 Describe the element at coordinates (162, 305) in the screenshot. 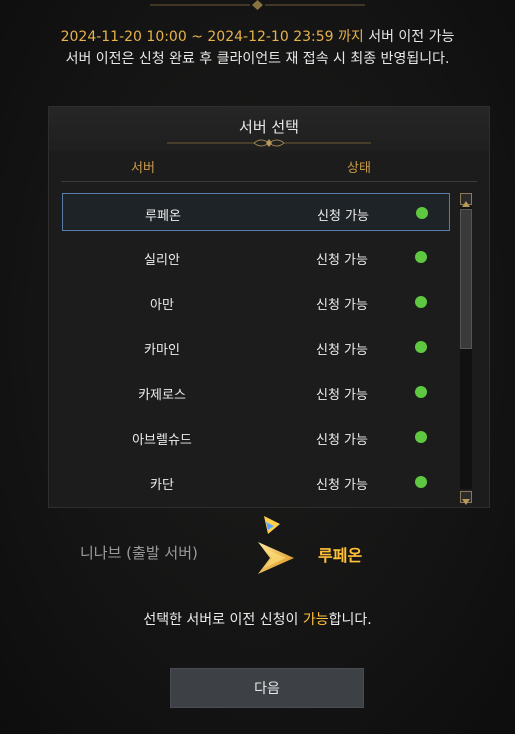

I see `server-name: 아만` at that location.